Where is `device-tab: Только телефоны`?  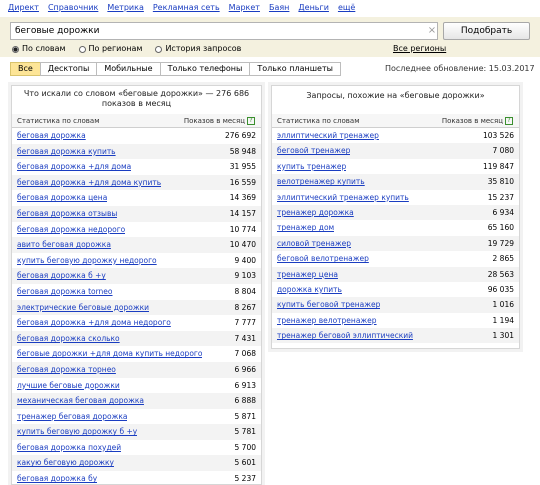
device-tab: Только телефоны is located at coordinates (205, 69).